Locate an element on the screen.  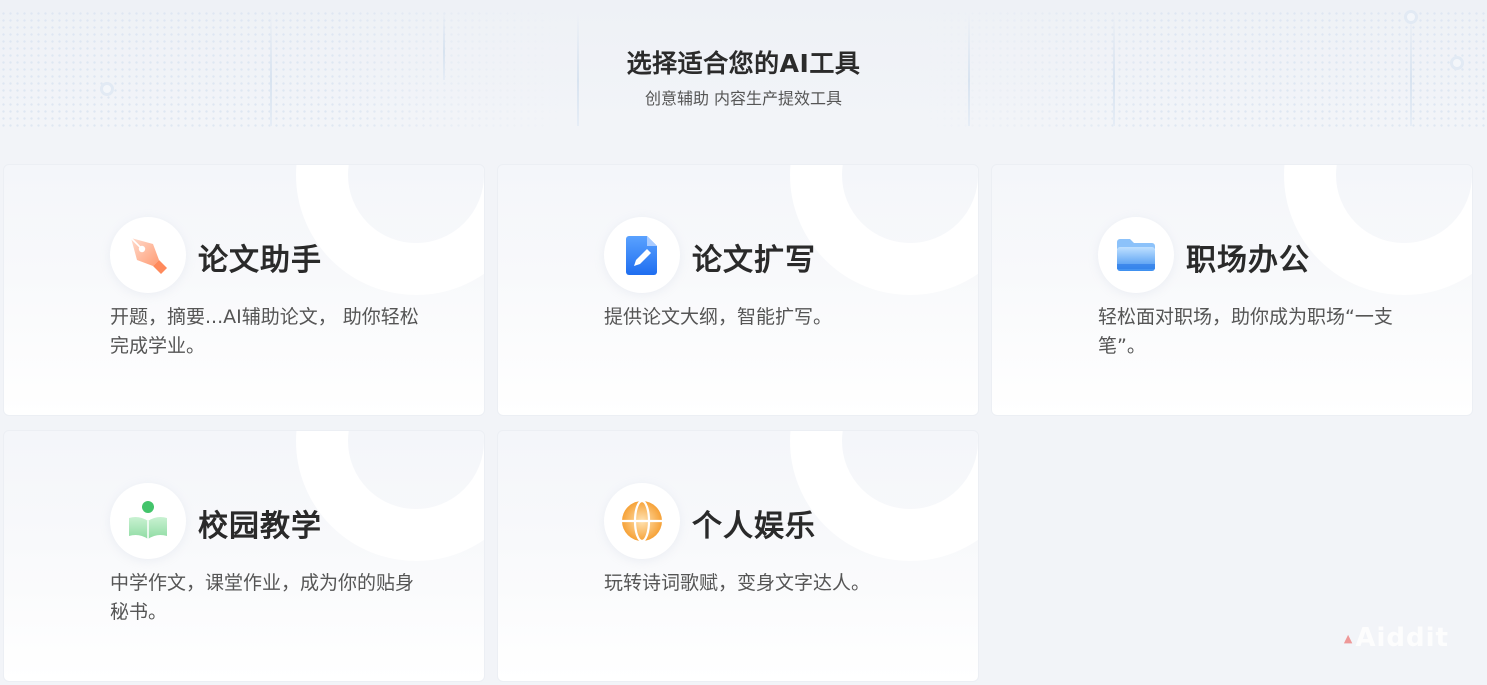
banner-node is located at coordinates (1411, 17).